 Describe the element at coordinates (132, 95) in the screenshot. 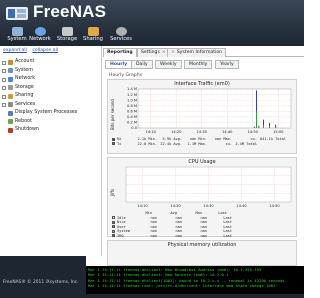

I see `y-tick-label: 1.2 M` at that location.